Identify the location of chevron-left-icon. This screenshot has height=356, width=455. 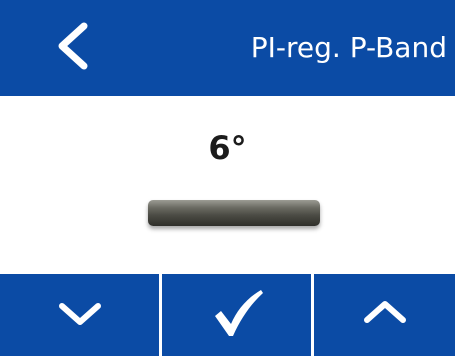
(72, 48).